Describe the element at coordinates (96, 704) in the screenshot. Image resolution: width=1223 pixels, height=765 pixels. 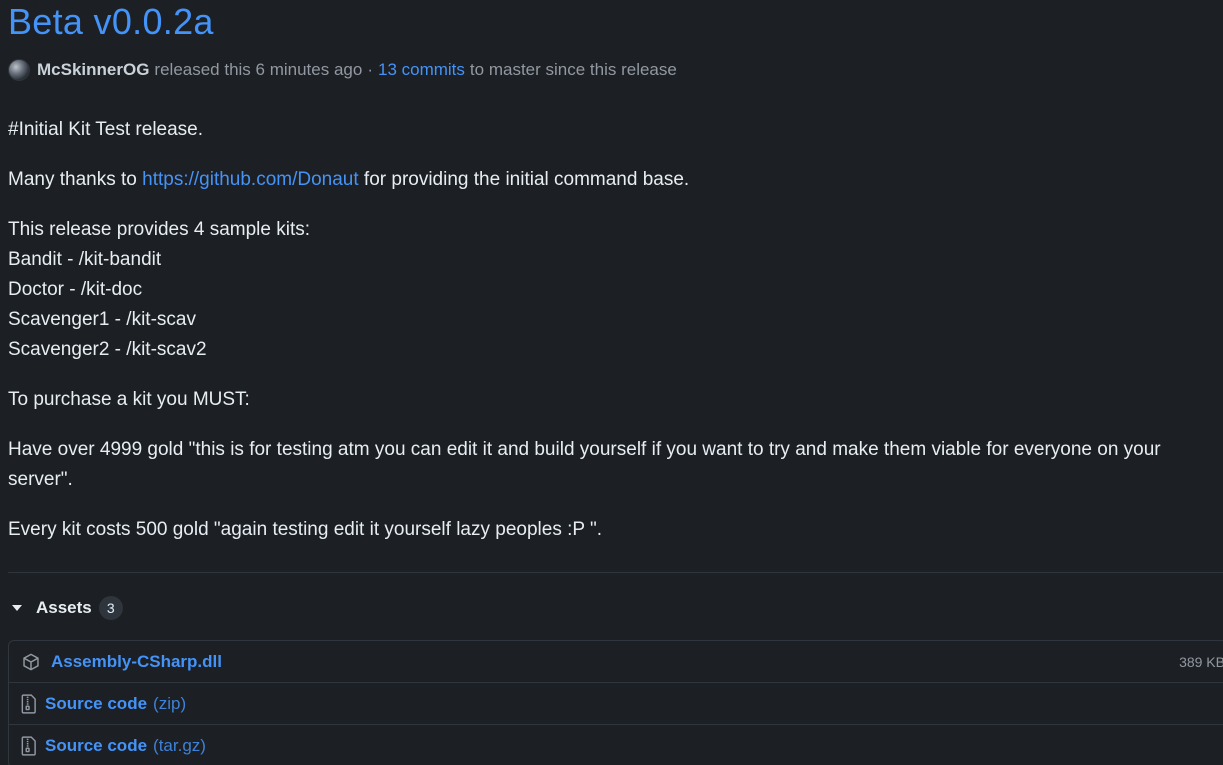
I see `source-code-zip-link: Source code` at that location.